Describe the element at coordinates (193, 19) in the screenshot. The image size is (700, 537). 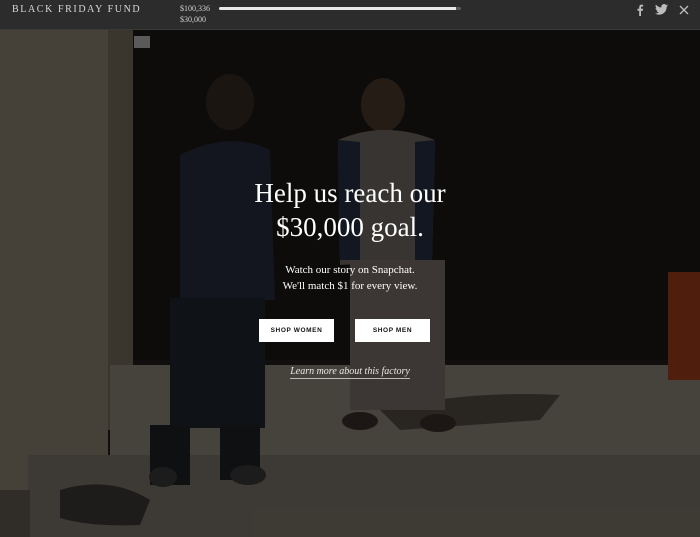
I see `goal-amount: $30,000` at that location.